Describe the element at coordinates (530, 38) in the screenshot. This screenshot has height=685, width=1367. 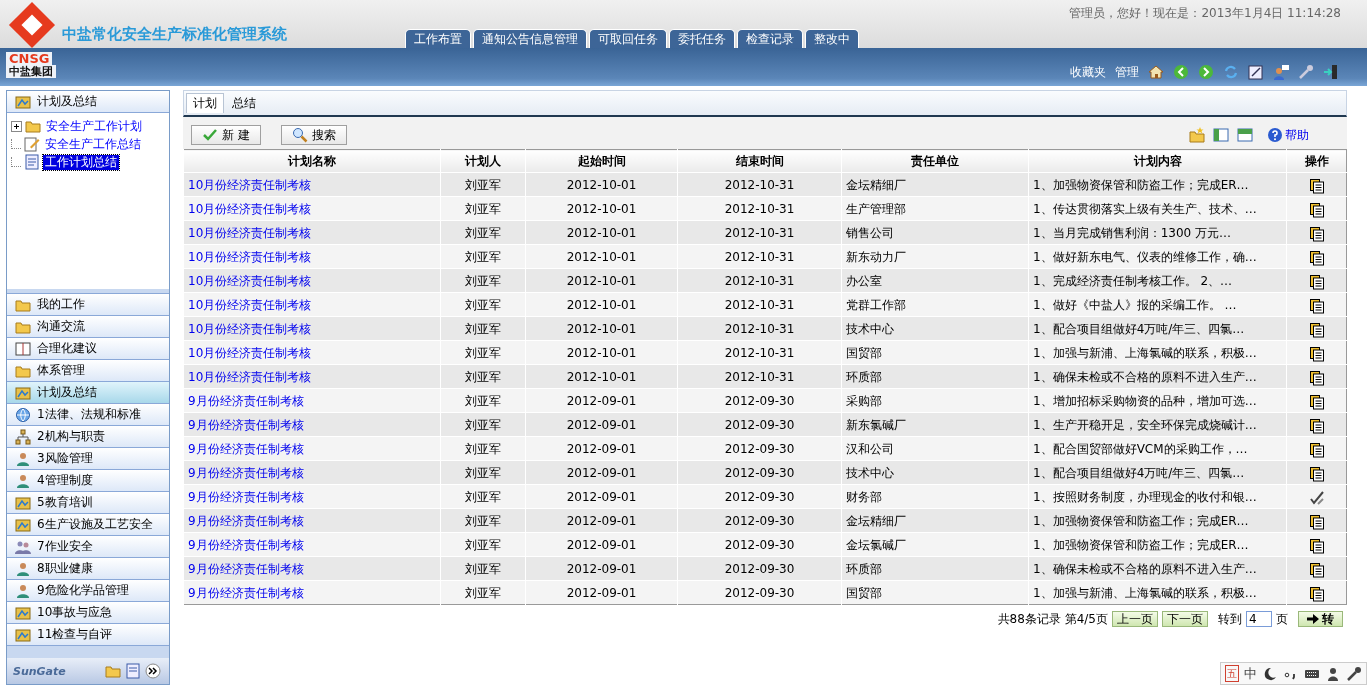
I see `nav-tab: 通知公告信息管理` at that location.